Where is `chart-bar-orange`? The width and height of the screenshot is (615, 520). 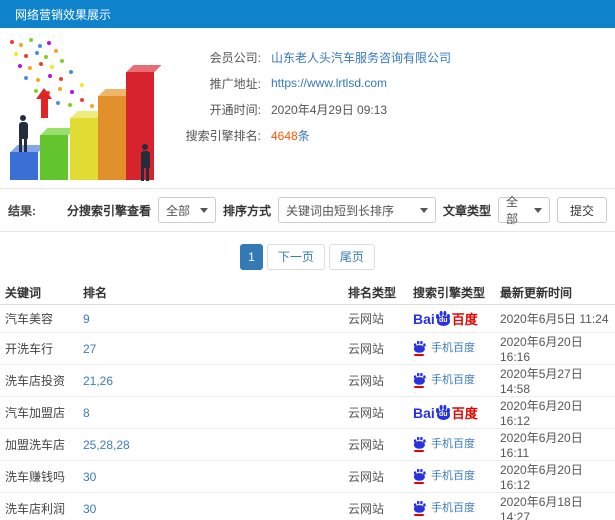
chart-bar-orange is located at coordinates (112, 138).